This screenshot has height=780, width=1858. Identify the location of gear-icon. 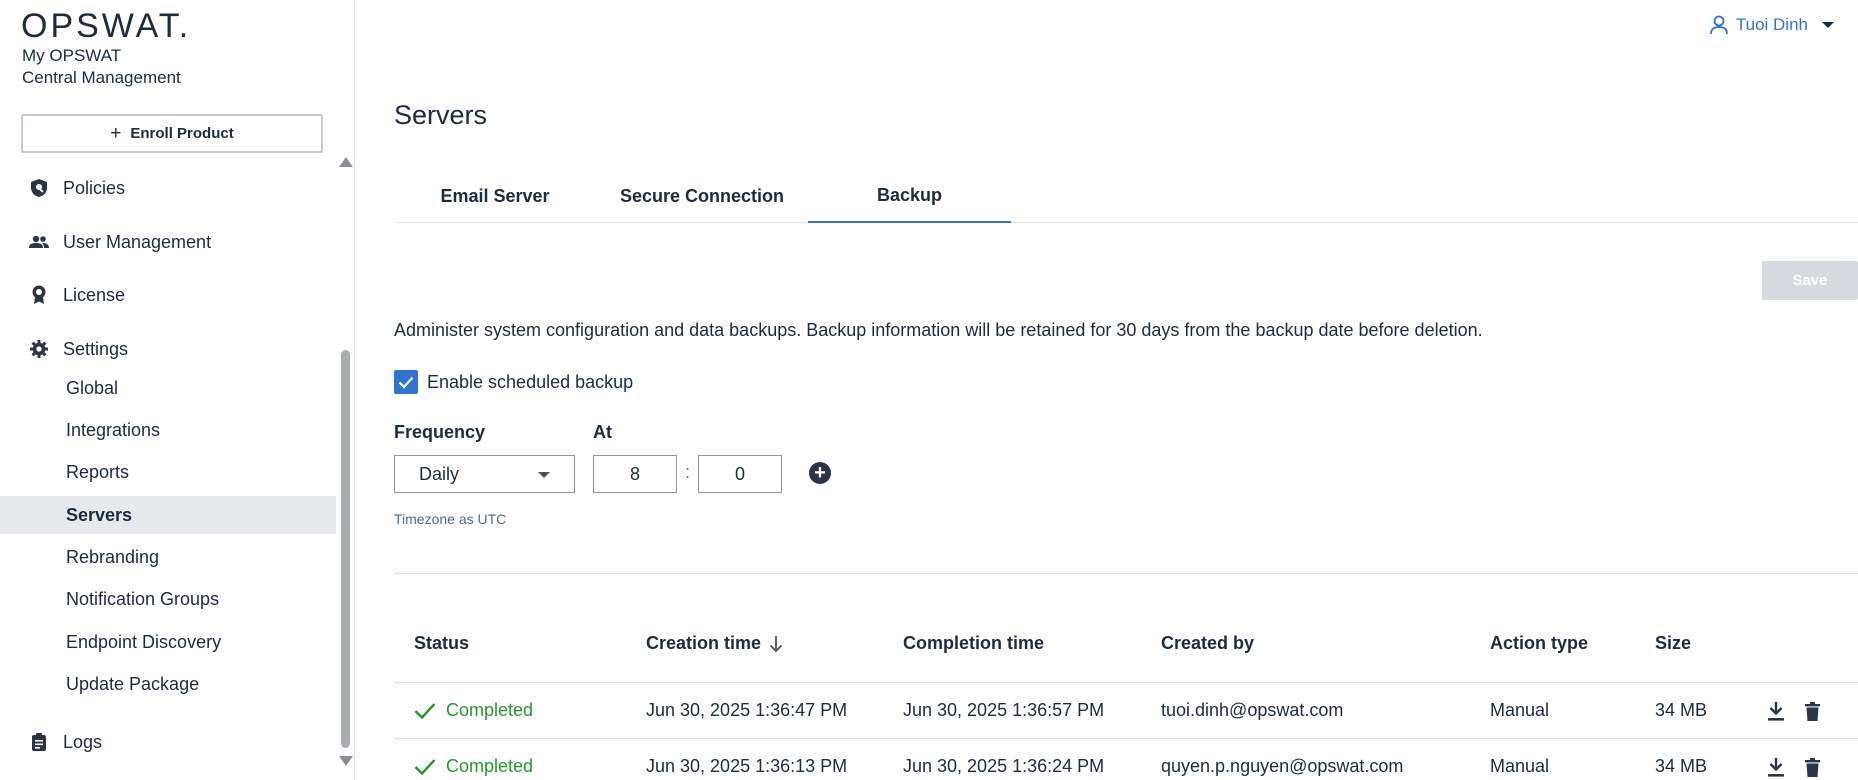
(39, 349).